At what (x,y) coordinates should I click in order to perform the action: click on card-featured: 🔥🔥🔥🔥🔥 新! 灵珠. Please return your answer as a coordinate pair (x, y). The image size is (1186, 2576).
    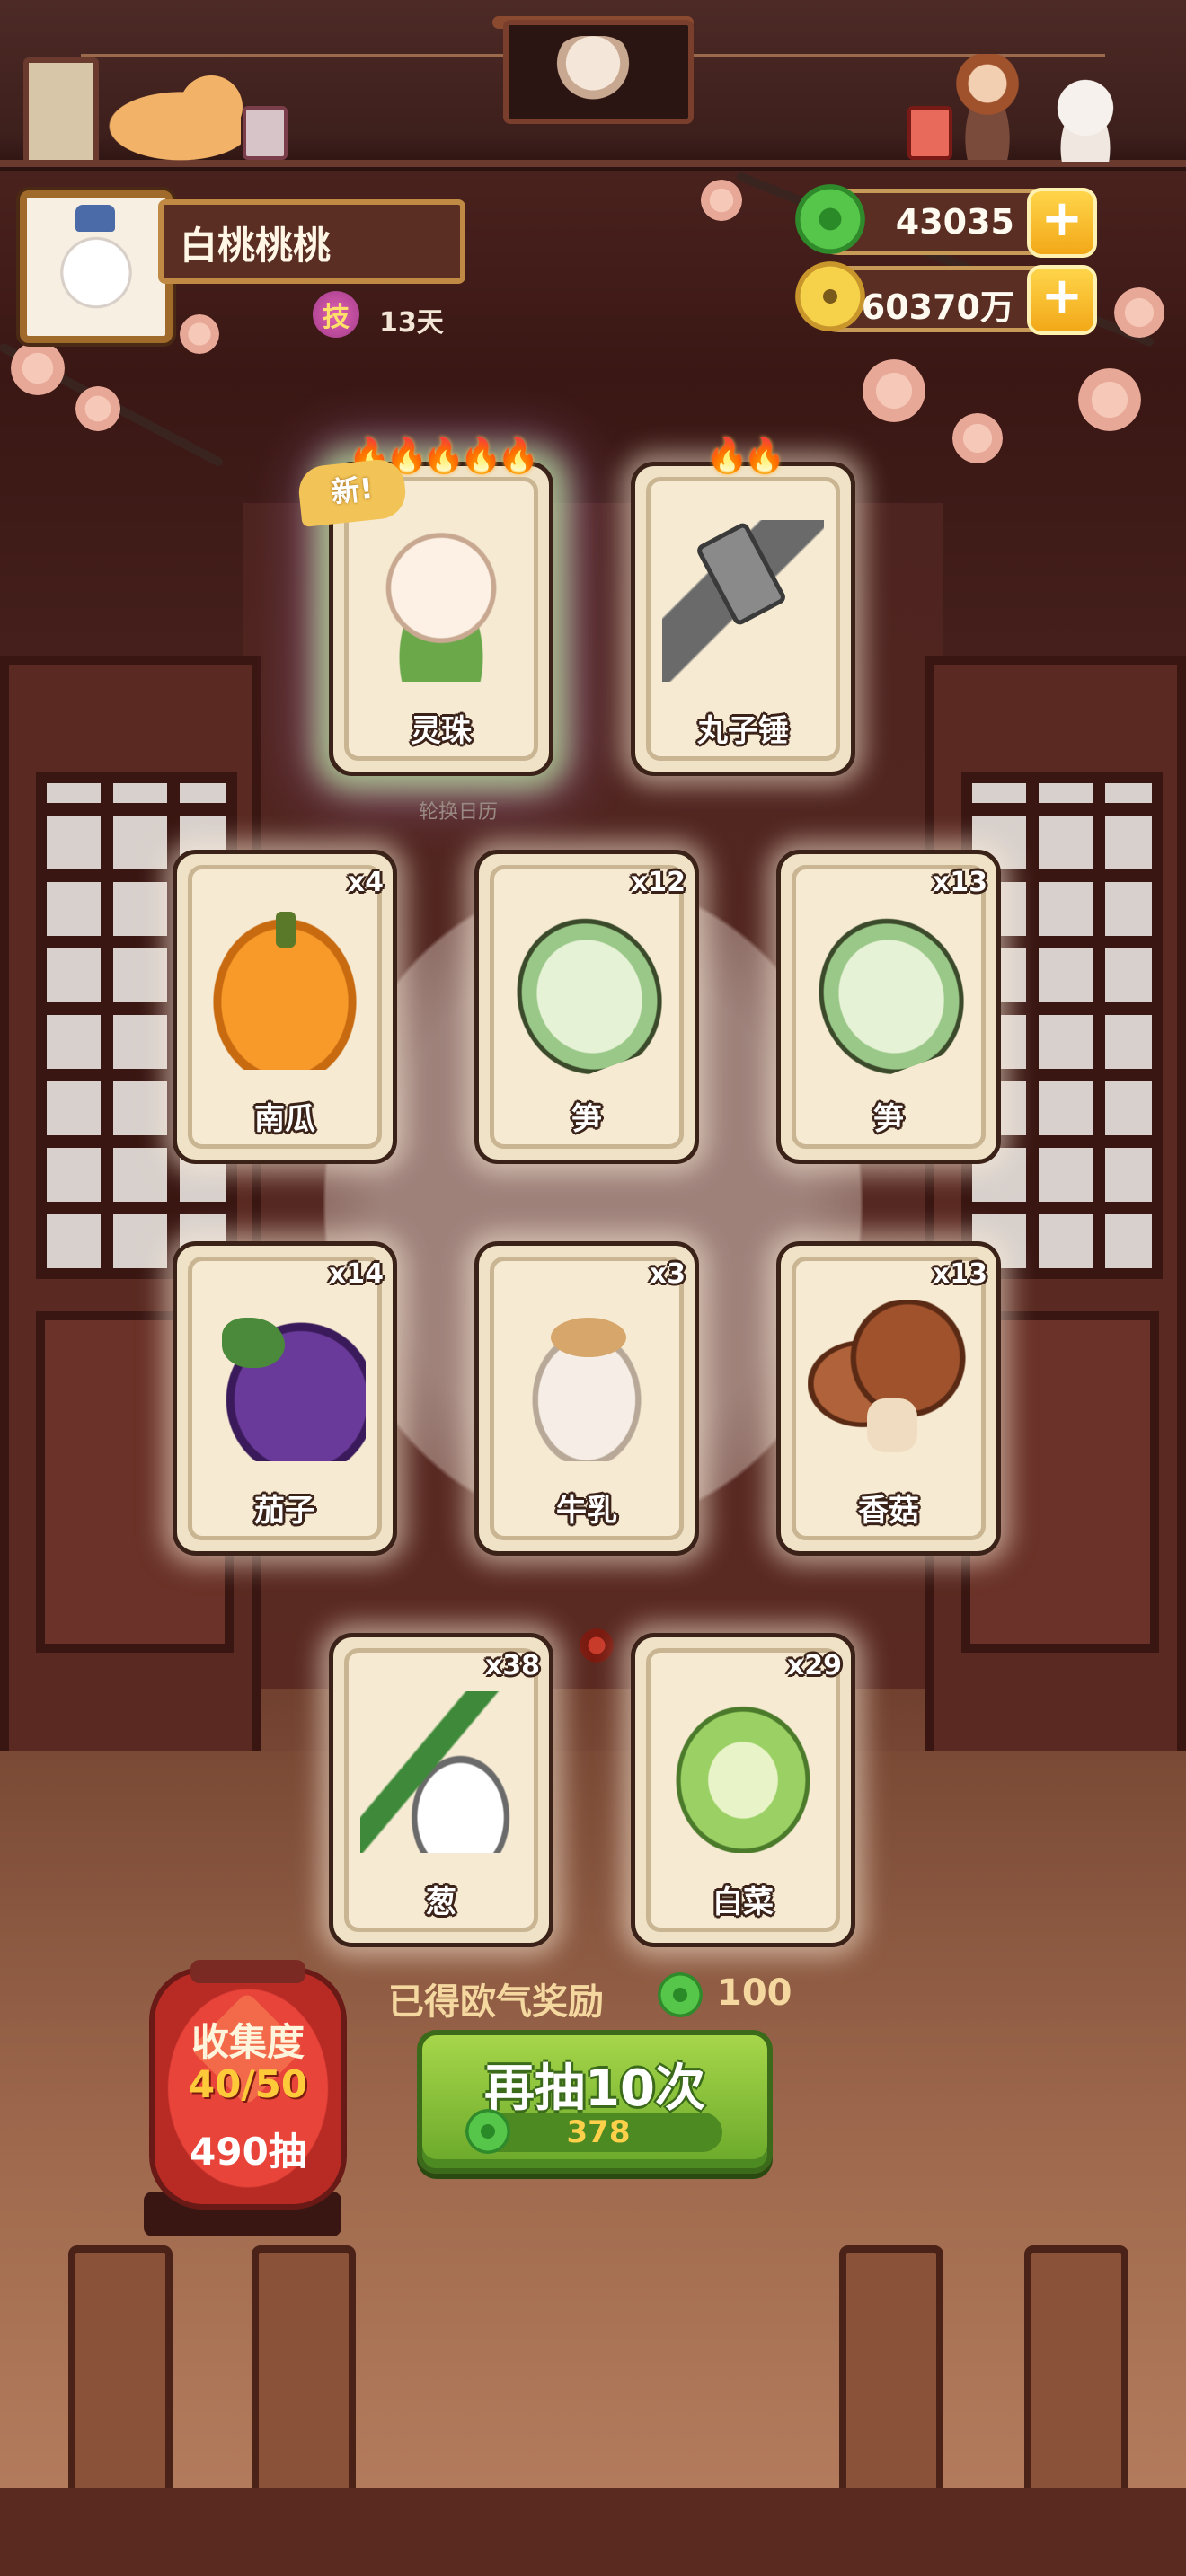
    Looking at the image, I should click on (424, 606).